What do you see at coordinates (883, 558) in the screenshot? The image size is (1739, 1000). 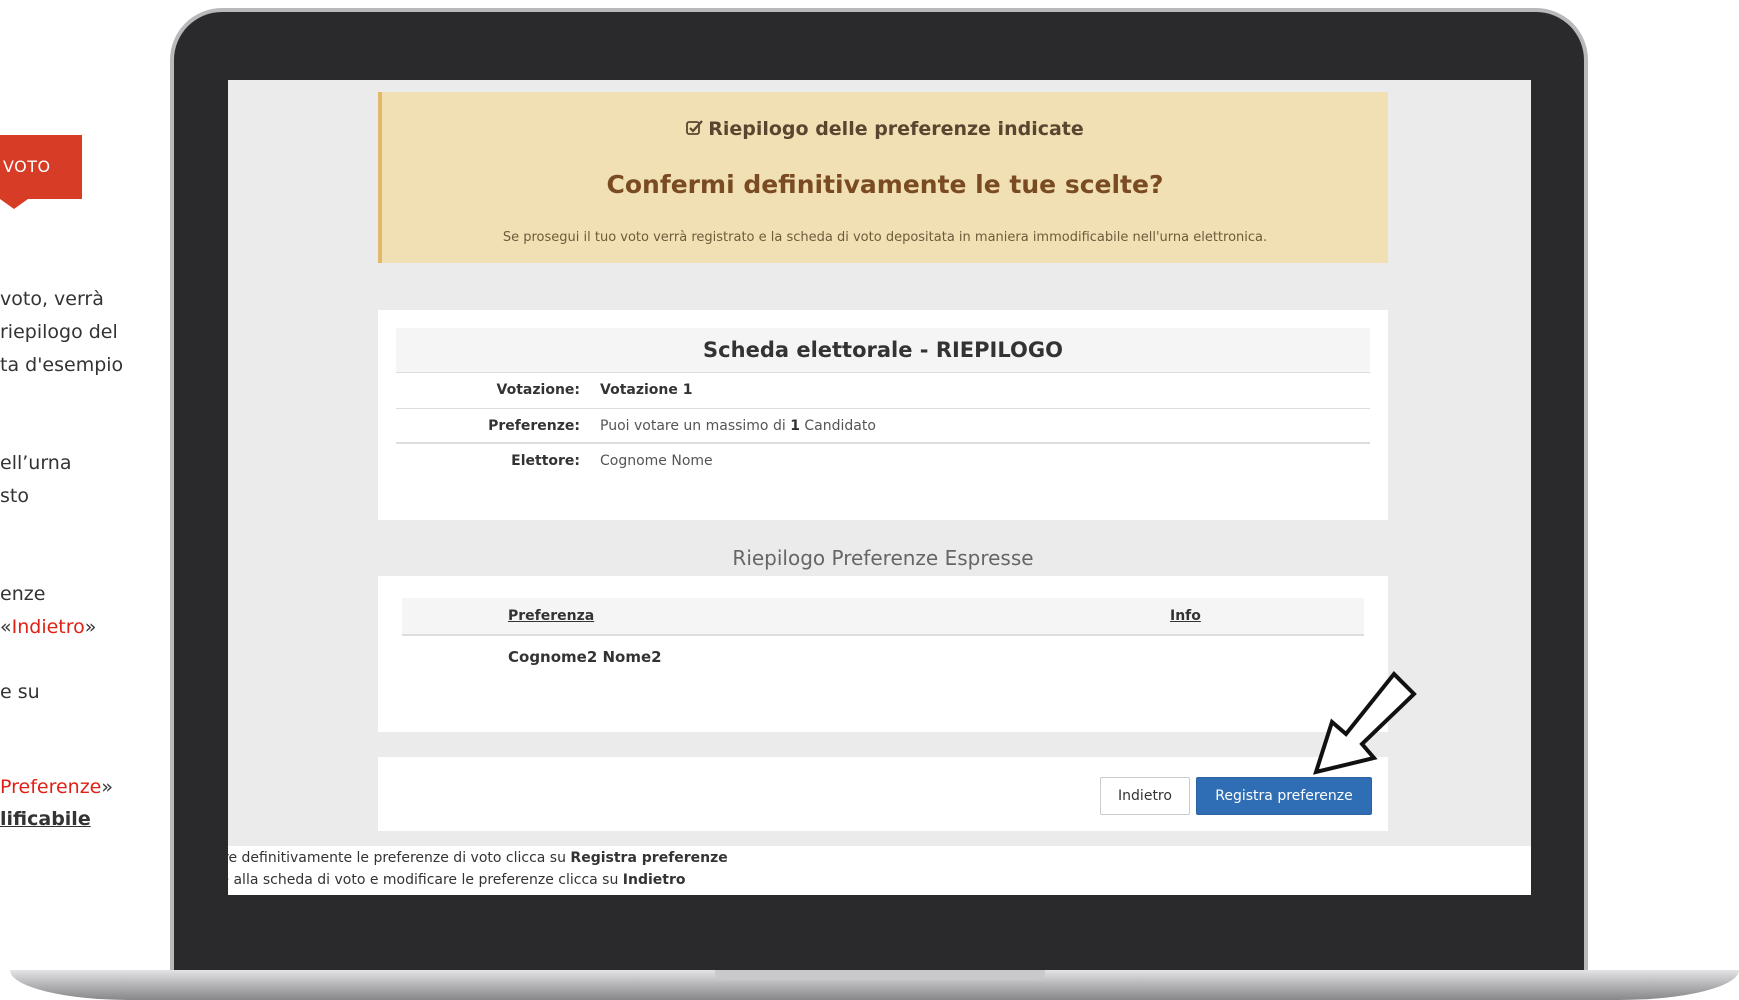 I see `espresse-title: Riepilogo Preferenze Espresse` at bounding box center [883, 558].